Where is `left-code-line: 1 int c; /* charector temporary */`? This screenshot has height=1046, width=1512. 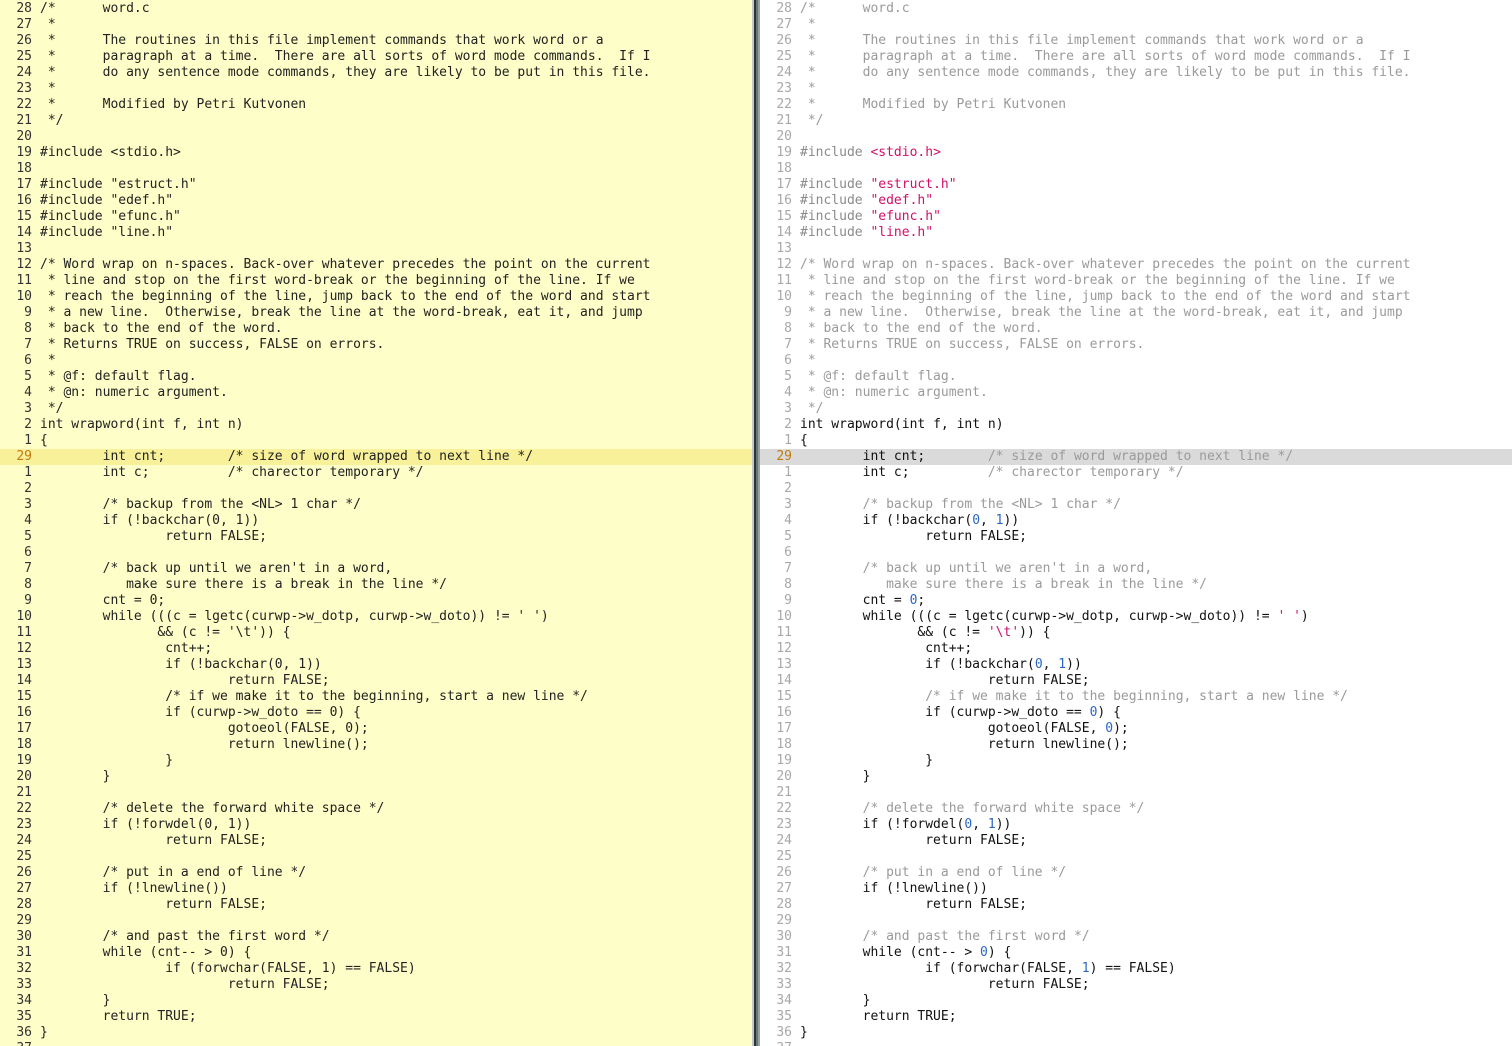
left-code-line: 1 int c; /* charector temporary */ is located at coordinates (376, 473).